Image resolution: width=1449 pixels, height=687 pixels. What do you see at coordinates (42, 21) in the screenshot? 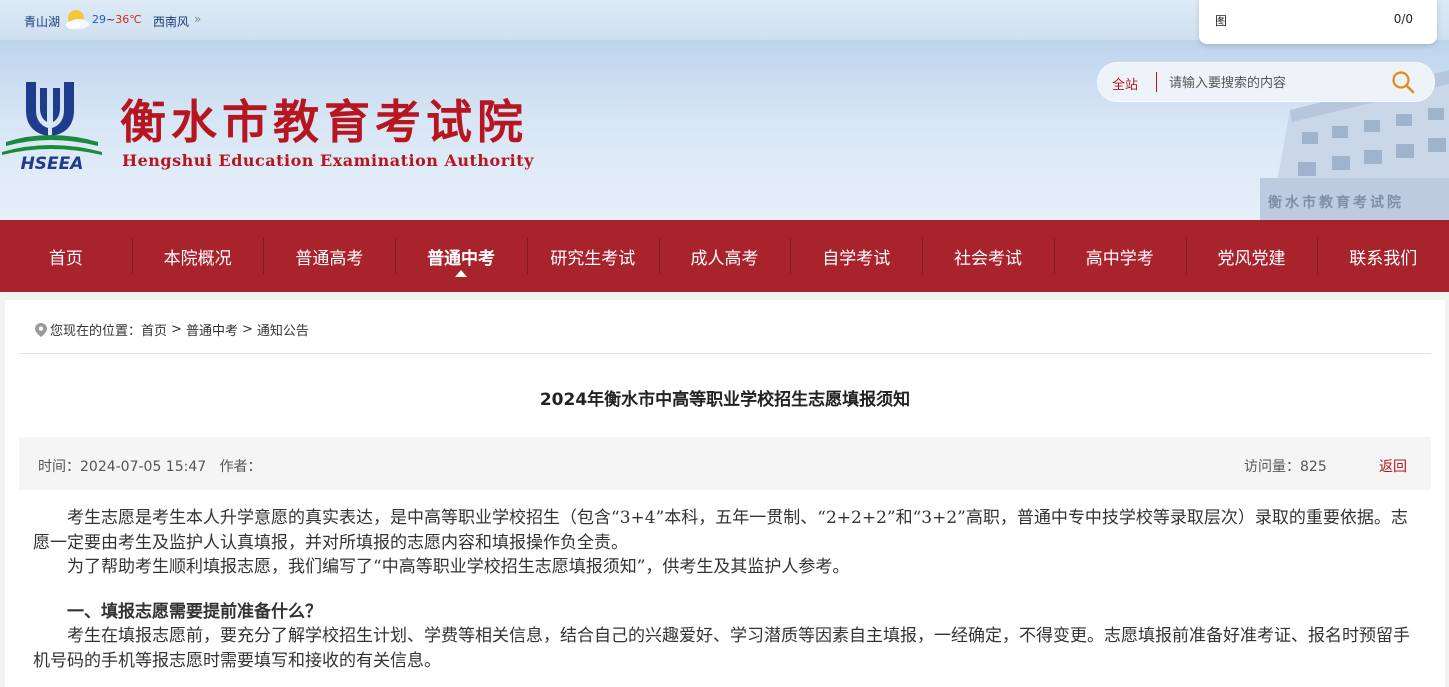
I see `weather-location: 青山湖` at bounding box center [42, 21].